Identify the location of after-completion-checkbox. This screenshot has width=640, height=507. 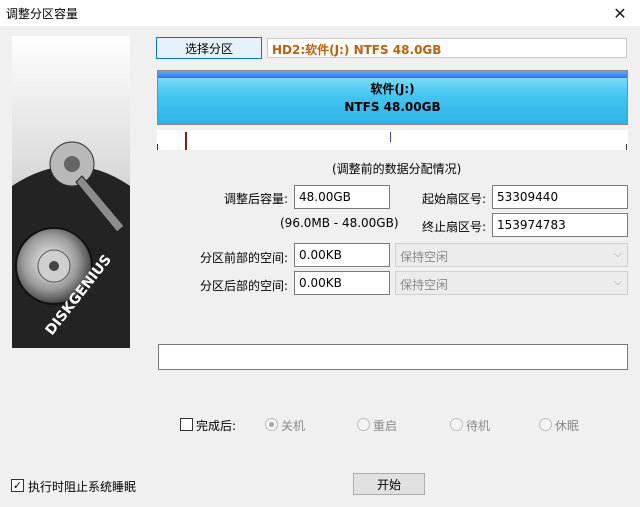
(186, 424).